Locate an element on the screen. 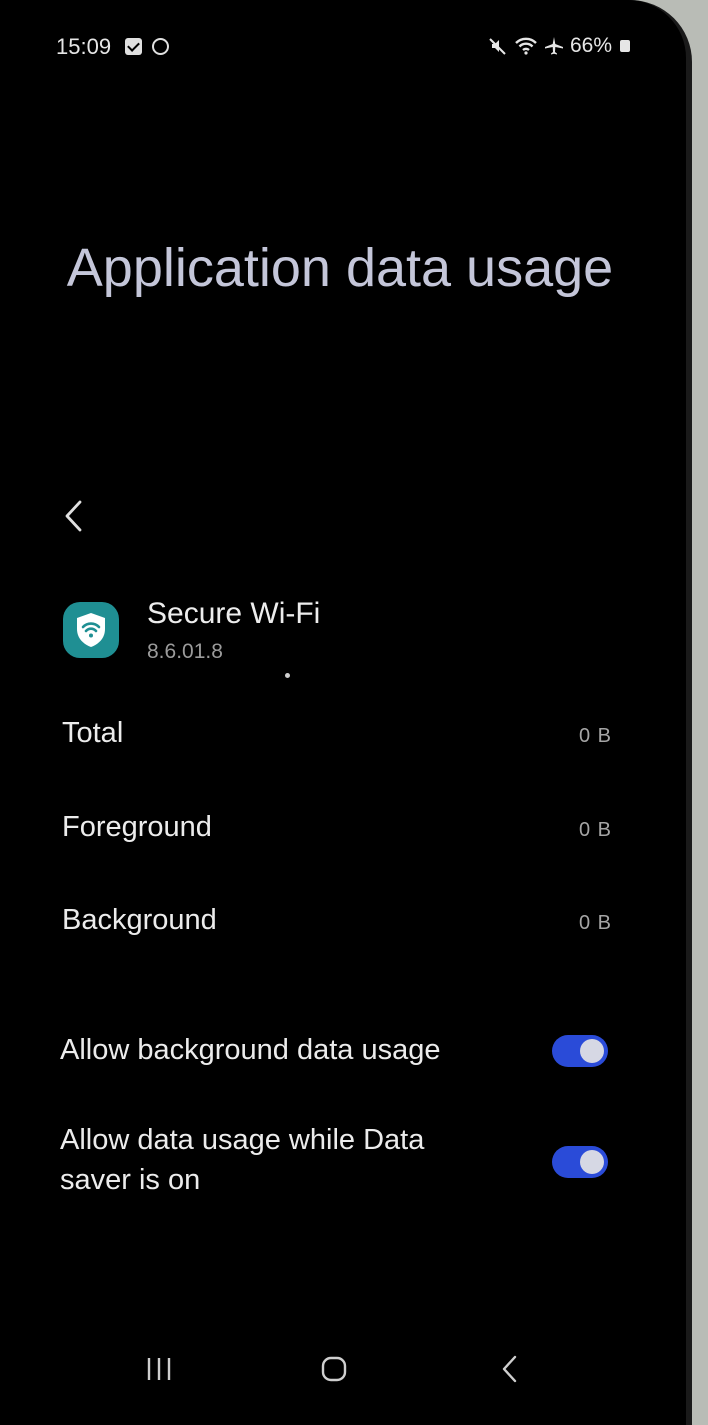 This screenshot has height=1425, width=708. app-icon is located at coordinates (91, 630).